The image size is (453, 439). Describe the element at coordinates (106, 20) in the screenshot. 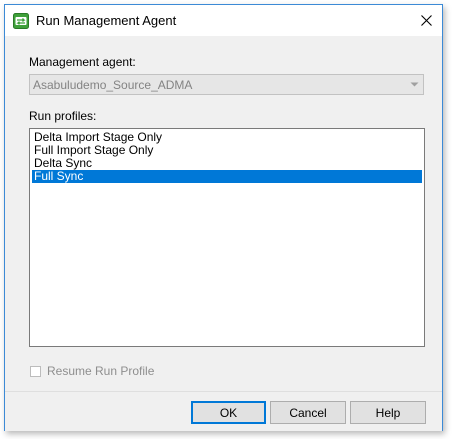

I see `window-title: Run Management Agent` at that location.